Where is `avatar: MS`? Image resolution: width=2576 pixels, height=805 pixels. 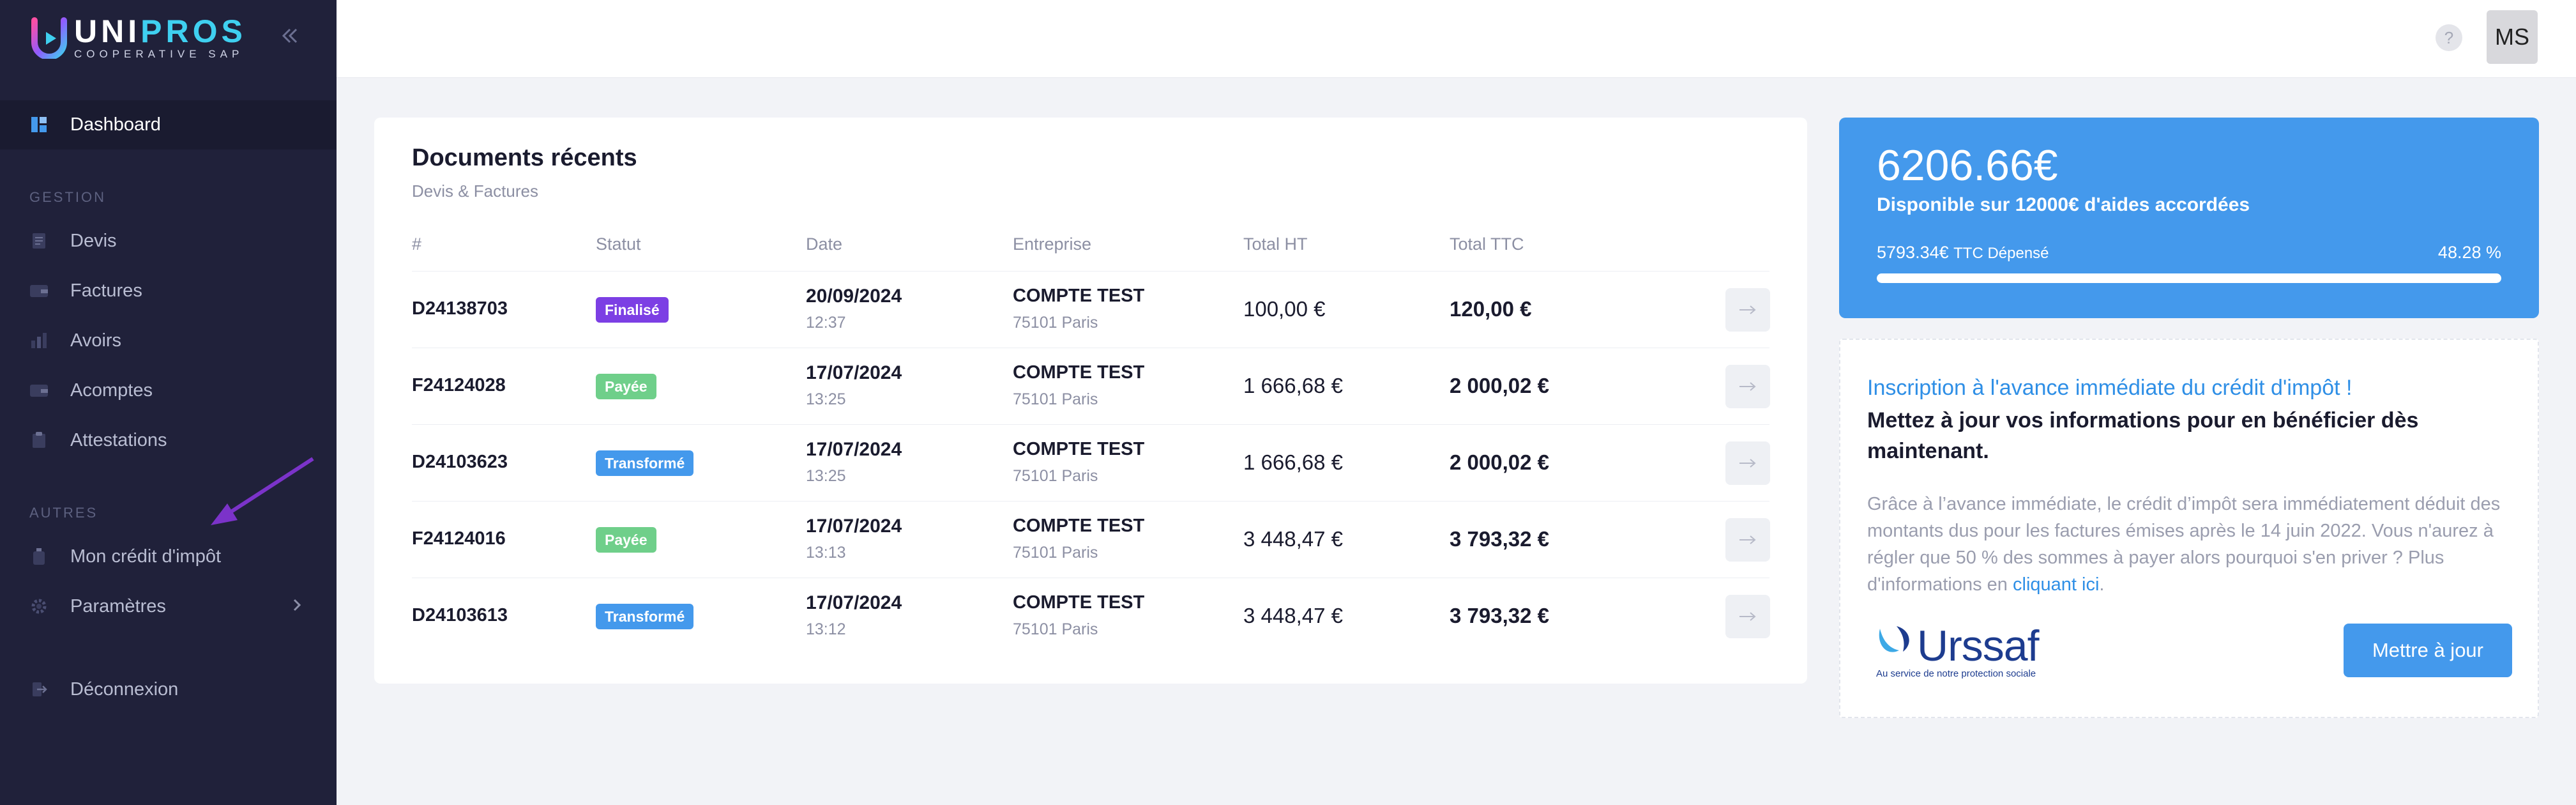 avatar: MS is located at coordinates (2513, 37).